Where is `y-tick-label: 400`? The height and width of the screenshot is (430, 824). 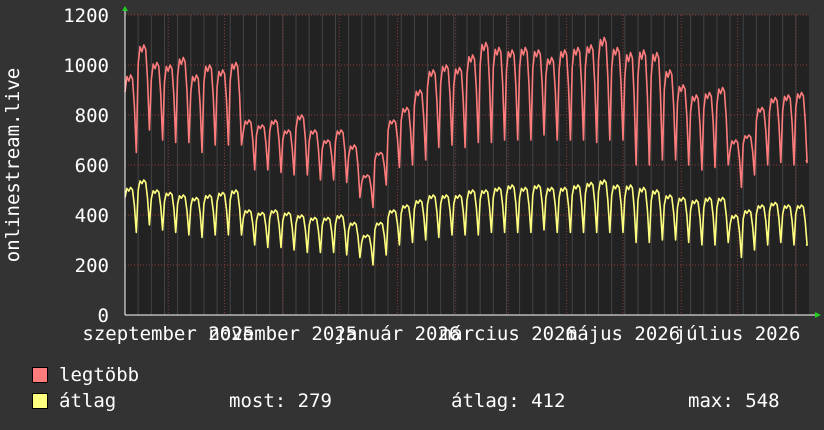
y-tick-label: 400 is located at coordinates (92, 216).